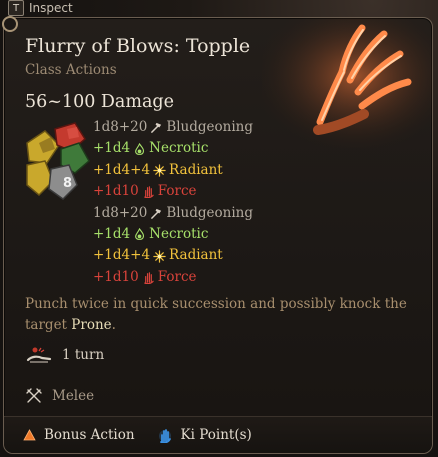 This screenshot has height=457, width=438. What do you see at coordinates (67, 183) in the screenshot?
I see `dice-number: 8` at bounding box center [67, 183].